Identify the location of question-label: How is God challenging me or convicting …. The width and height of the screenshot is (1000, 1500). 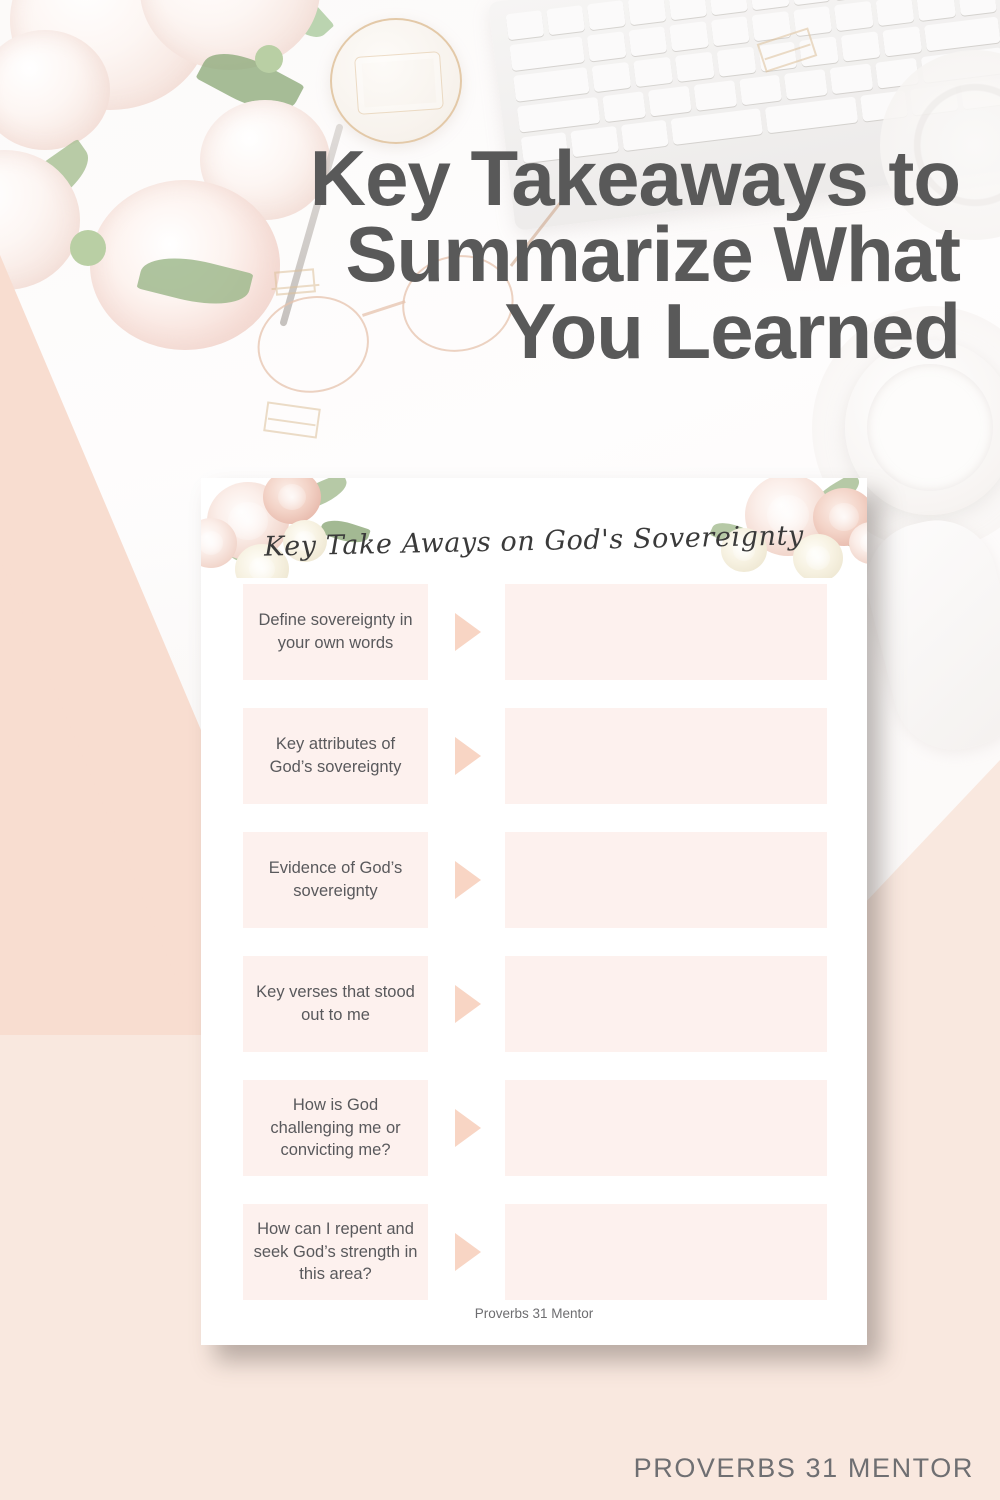
(335, 1128).